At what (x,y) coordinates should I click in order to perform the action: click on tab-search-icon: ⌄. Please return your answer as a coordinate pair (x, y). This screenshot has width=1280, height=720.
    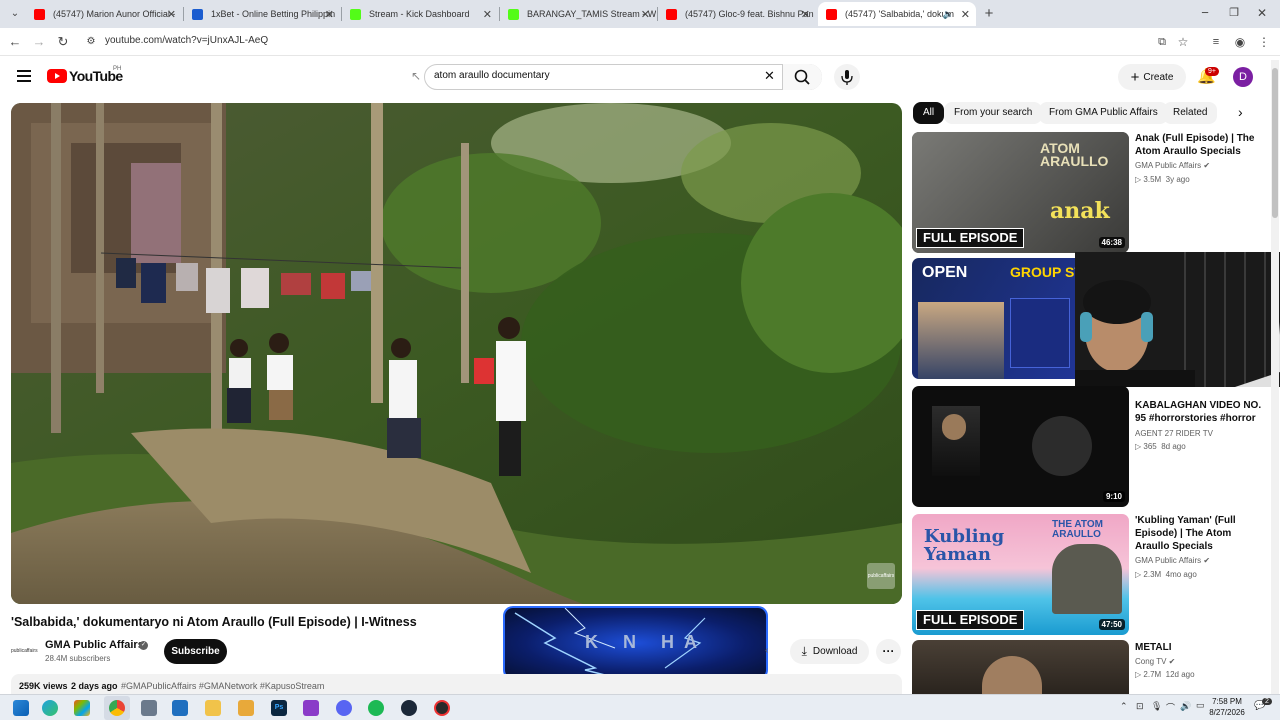
    Looking at the image, I should click on (15, 14).